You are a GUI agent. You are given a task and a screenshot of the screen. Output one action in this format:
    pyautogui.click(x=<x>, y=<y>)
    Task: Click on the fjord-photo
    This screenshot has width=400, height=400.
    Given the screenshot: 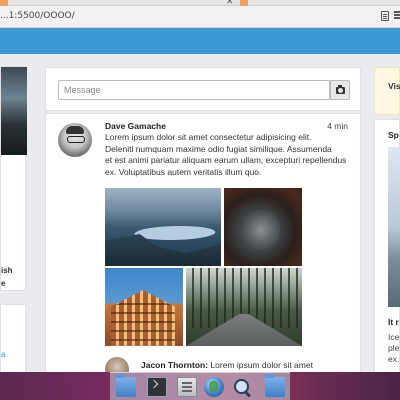 What is the action you would take?
    pyautogui.click(x=163, y=227)
    